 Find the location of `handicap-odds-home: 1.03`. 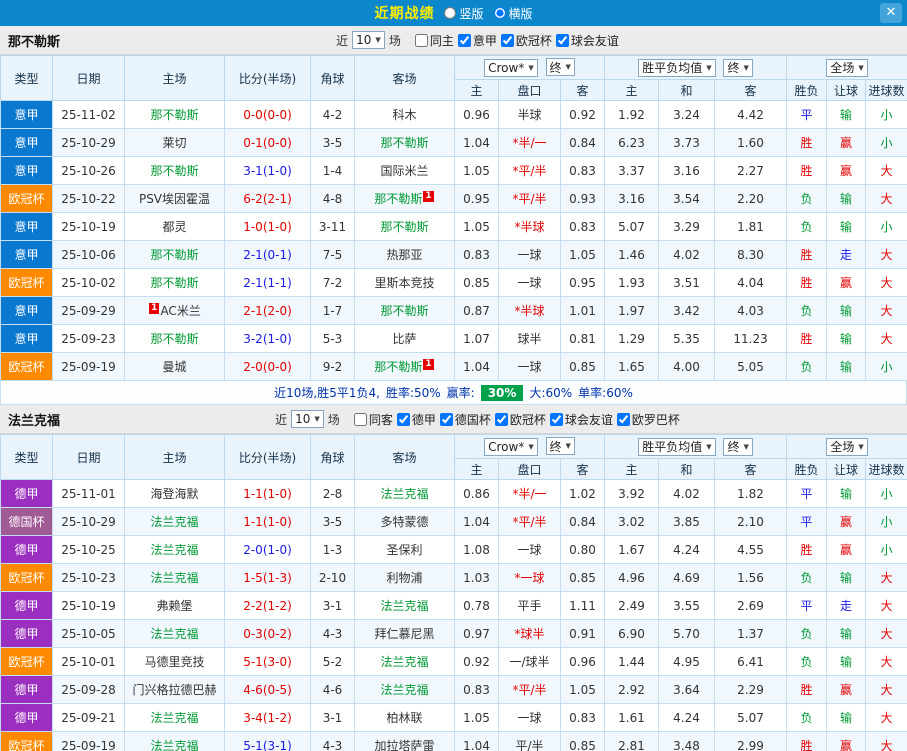

handicap-odds-home: 1.03 is located at coordinates (476, 577).